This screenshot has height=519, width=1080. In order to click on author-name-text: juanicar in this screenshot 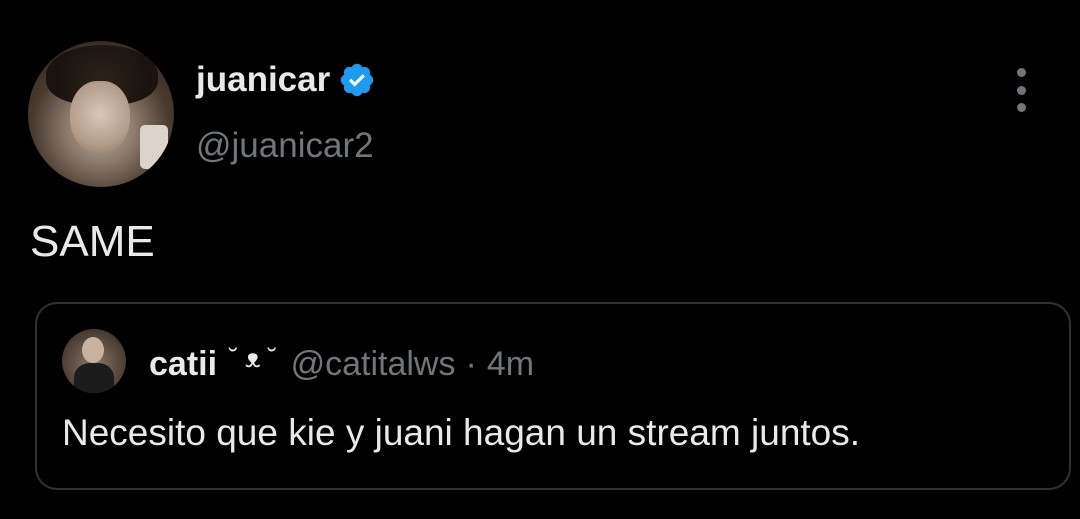, I will do `click(263, 79)`.